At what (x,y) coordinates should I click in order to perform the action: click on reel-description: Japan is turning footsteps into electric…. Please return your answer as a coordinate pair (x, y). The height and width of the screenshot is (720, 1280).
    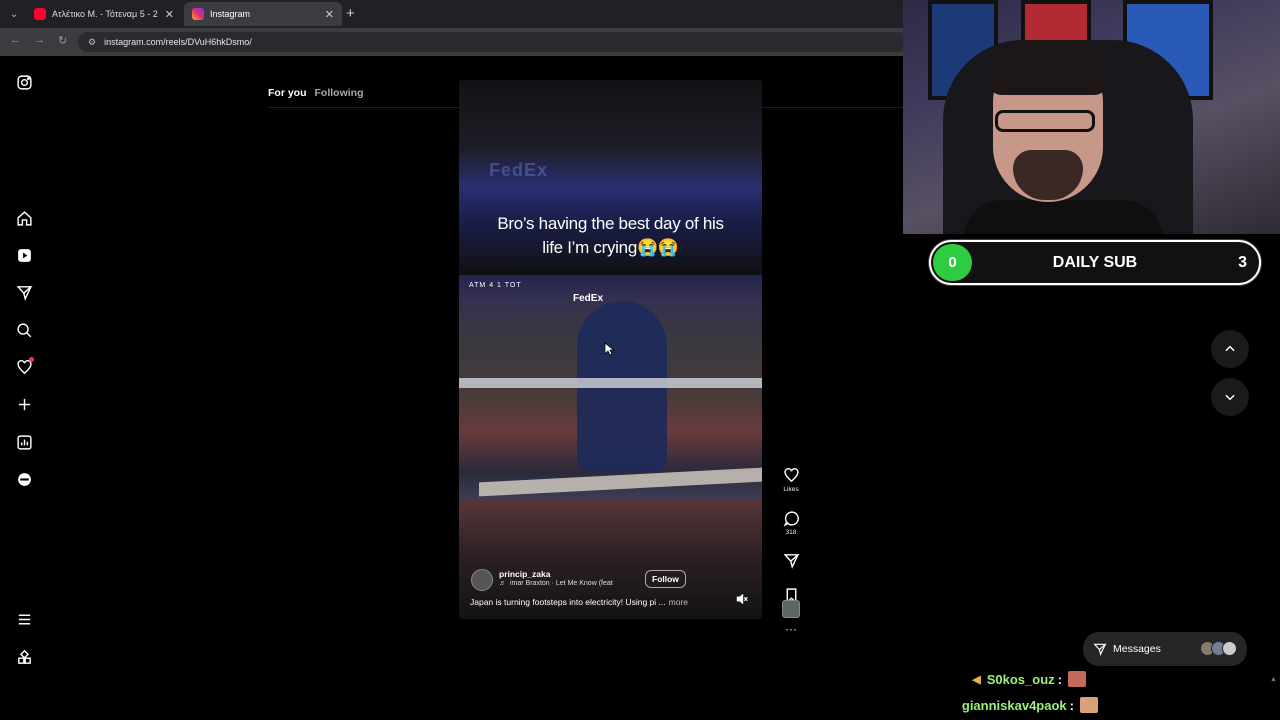
    Looking at the image, I should click on (579, 602).